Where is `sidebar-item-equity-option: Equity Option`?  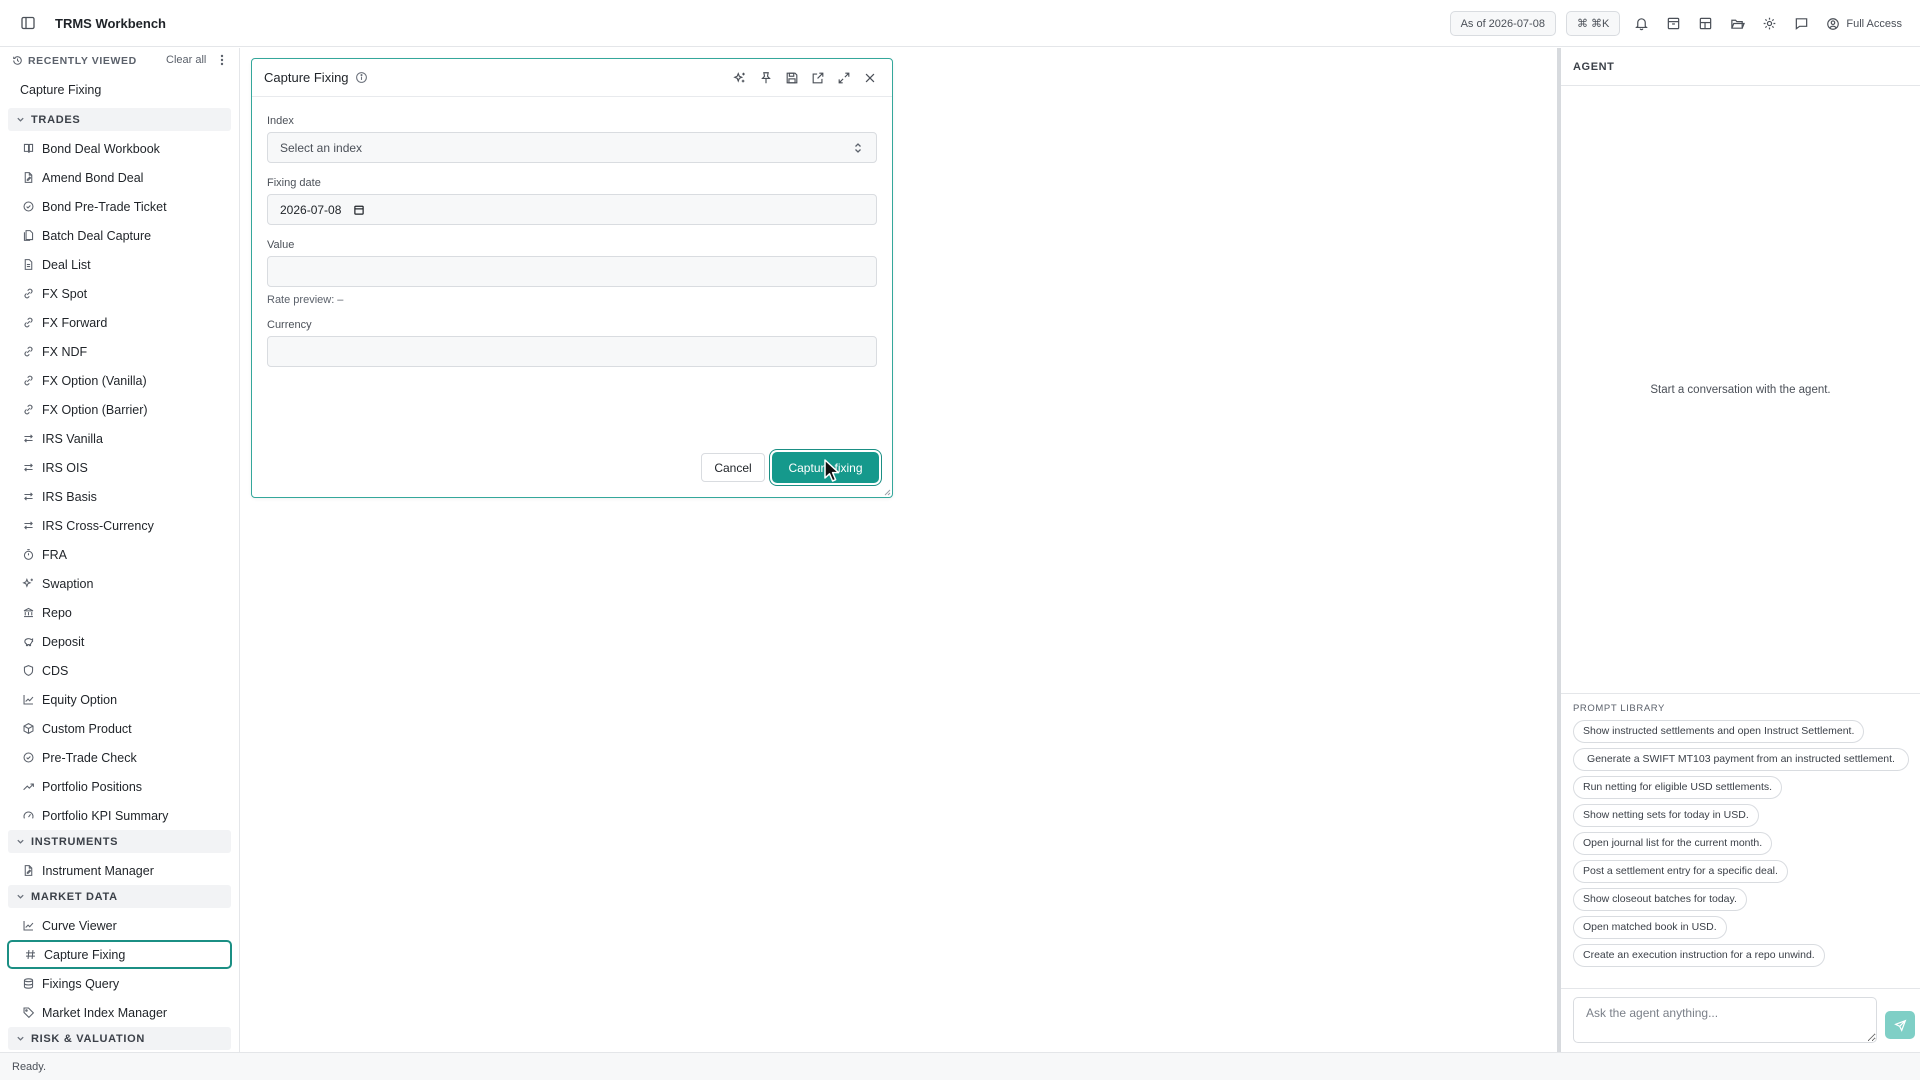
sidebar-item-equity-option: Equity Option is located at coordinates (119, 699).